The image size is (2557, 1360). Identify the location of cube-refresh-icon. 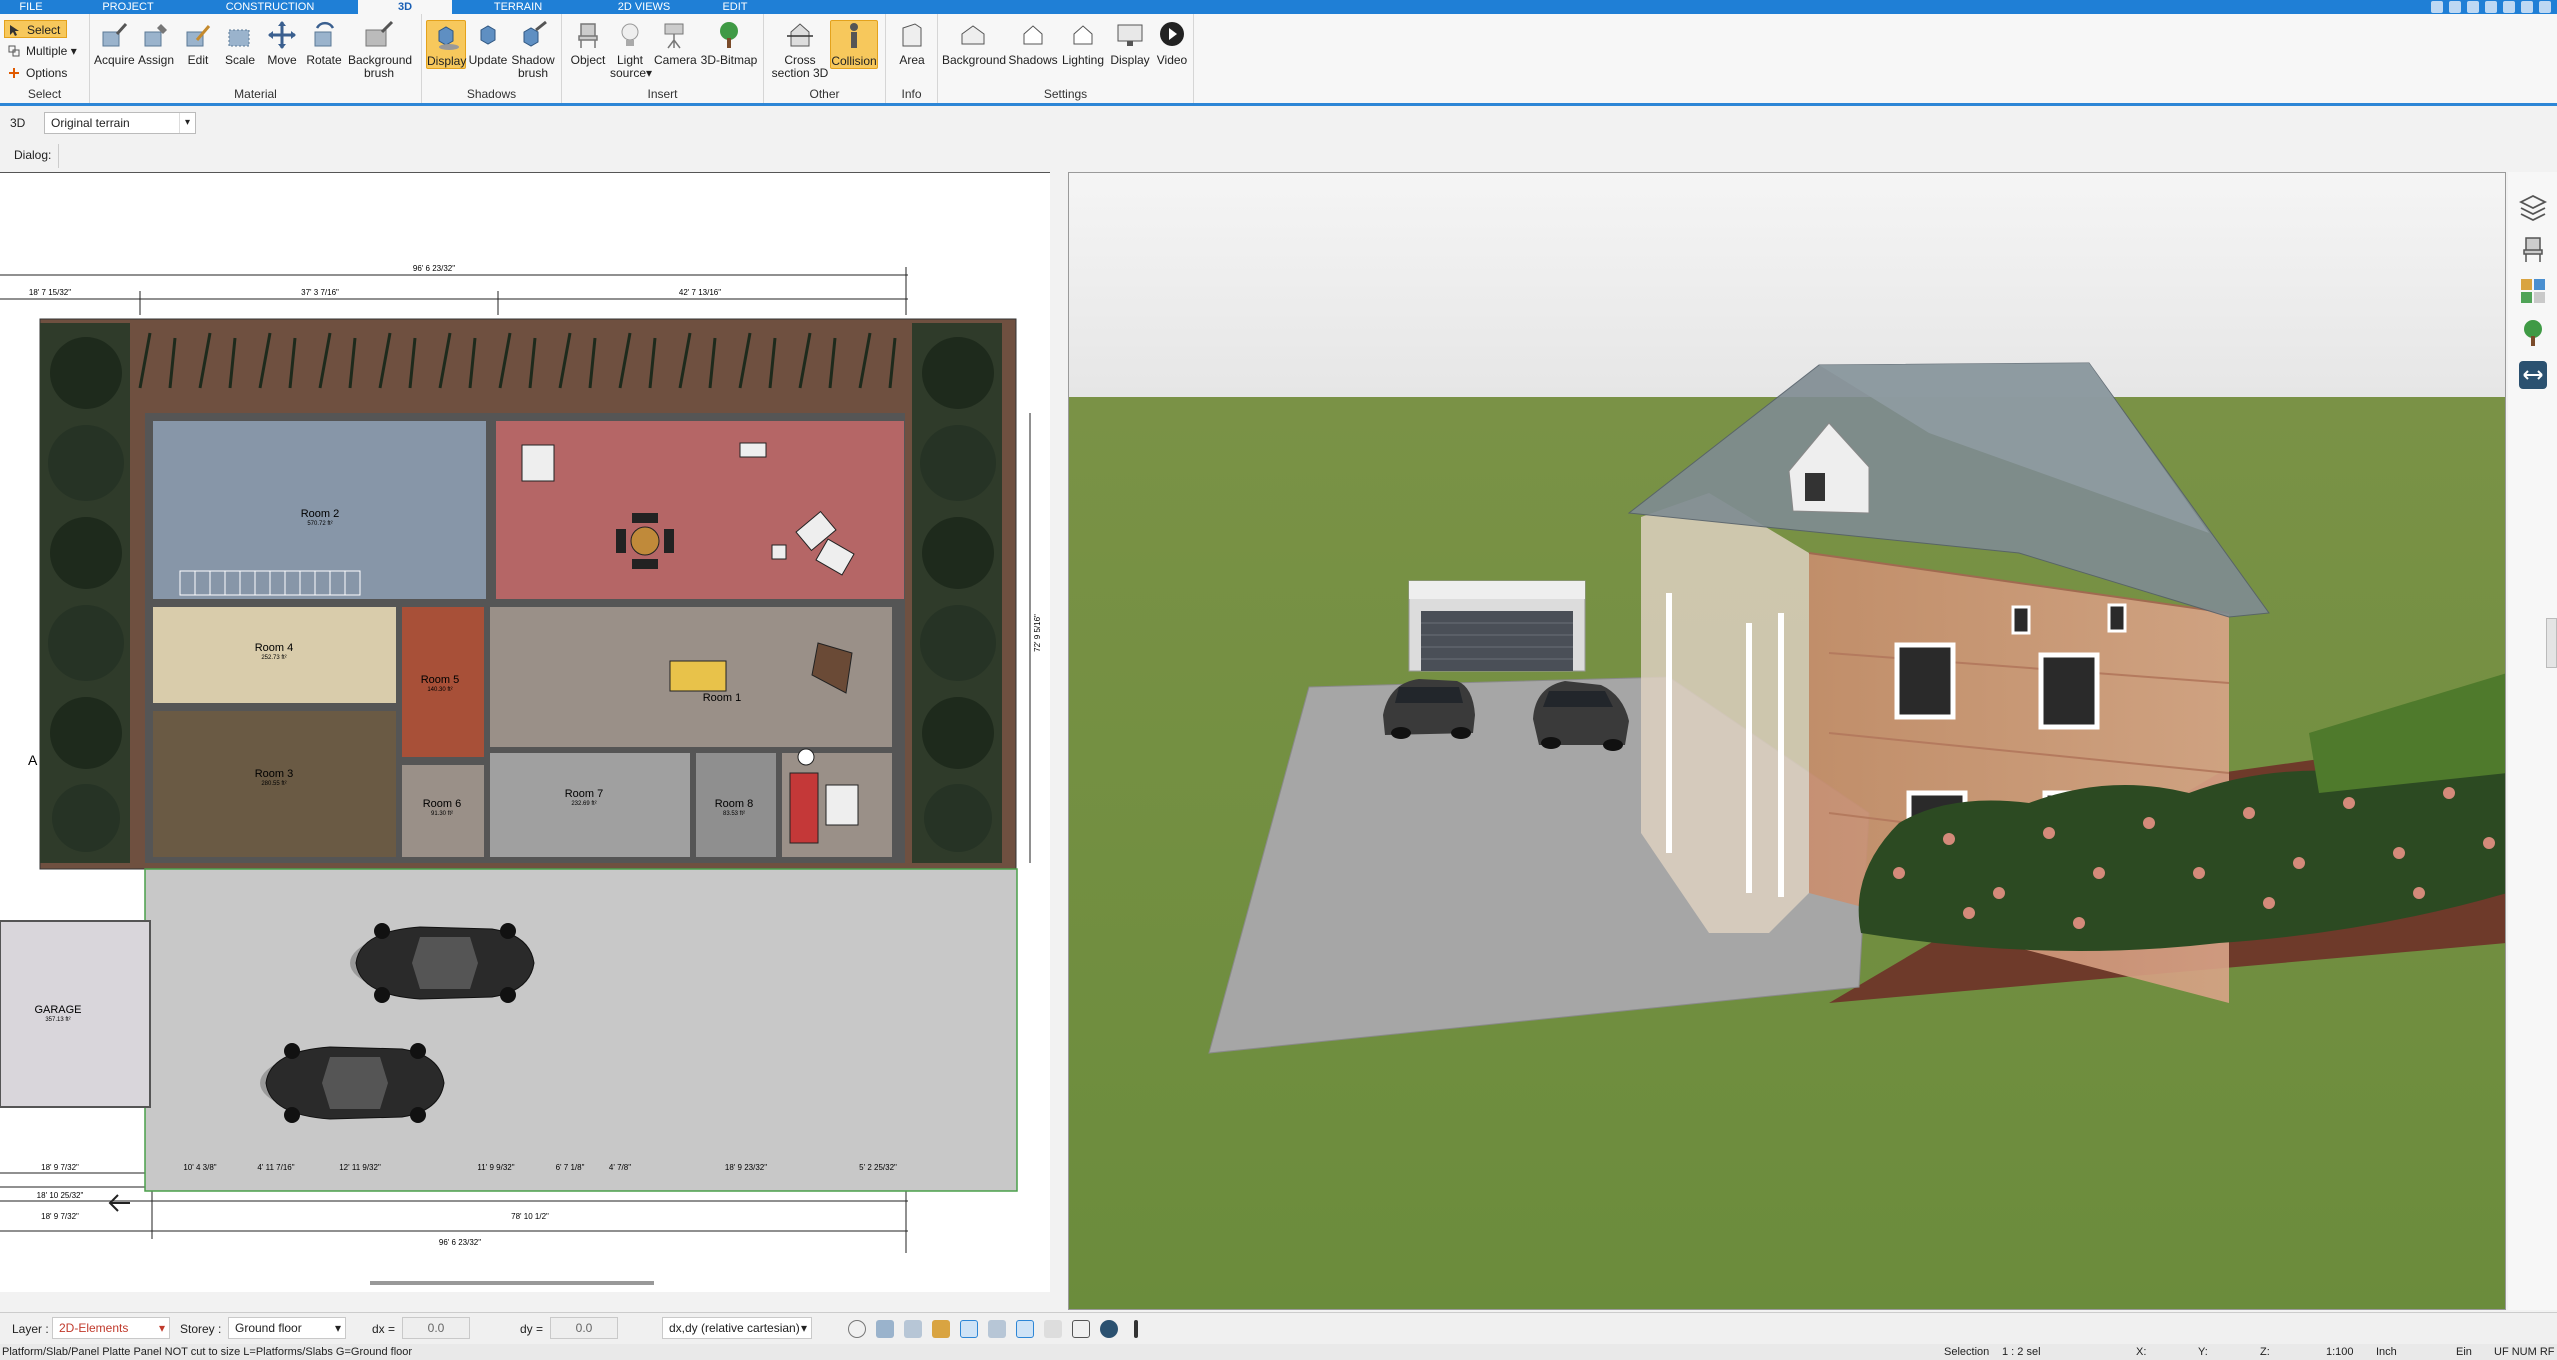
(488, 35).